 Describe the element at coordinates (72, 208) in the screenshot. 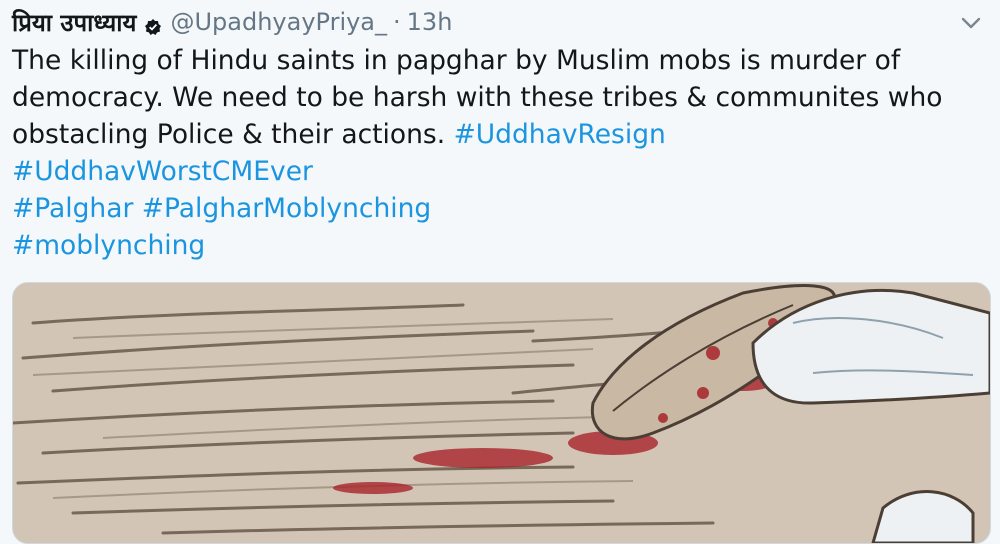

I see `hashtag-link: #Palghar` at that location.